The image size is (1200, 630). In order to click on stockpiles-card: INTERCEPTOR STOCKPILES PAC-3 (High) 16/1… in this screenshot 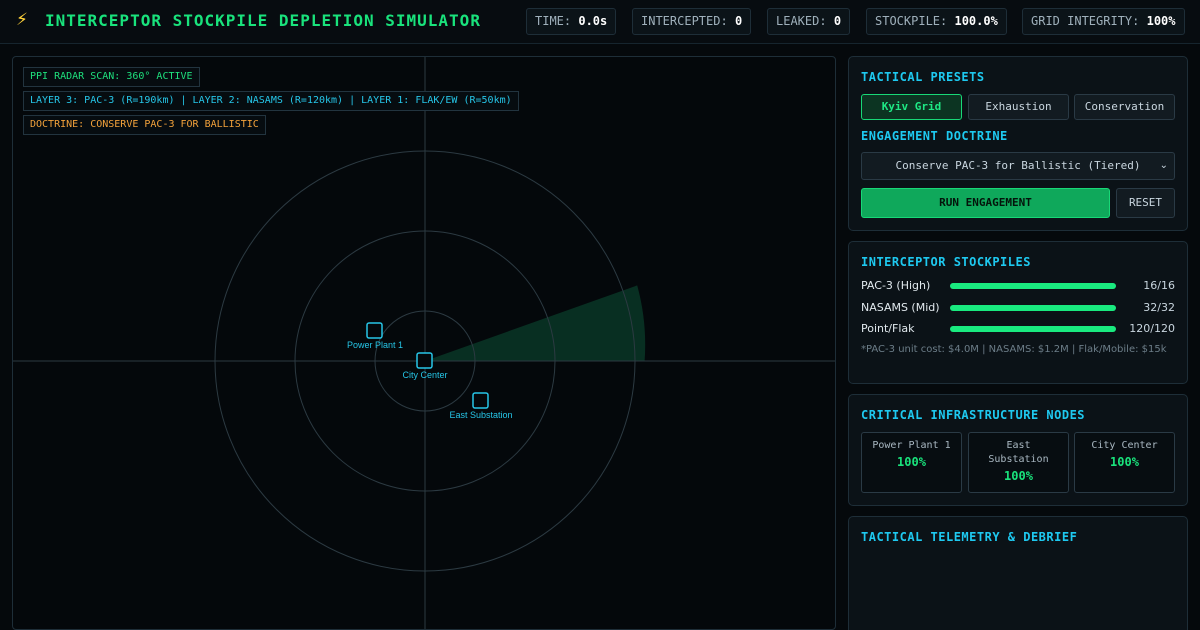, I will do `click(1018, 312)`.